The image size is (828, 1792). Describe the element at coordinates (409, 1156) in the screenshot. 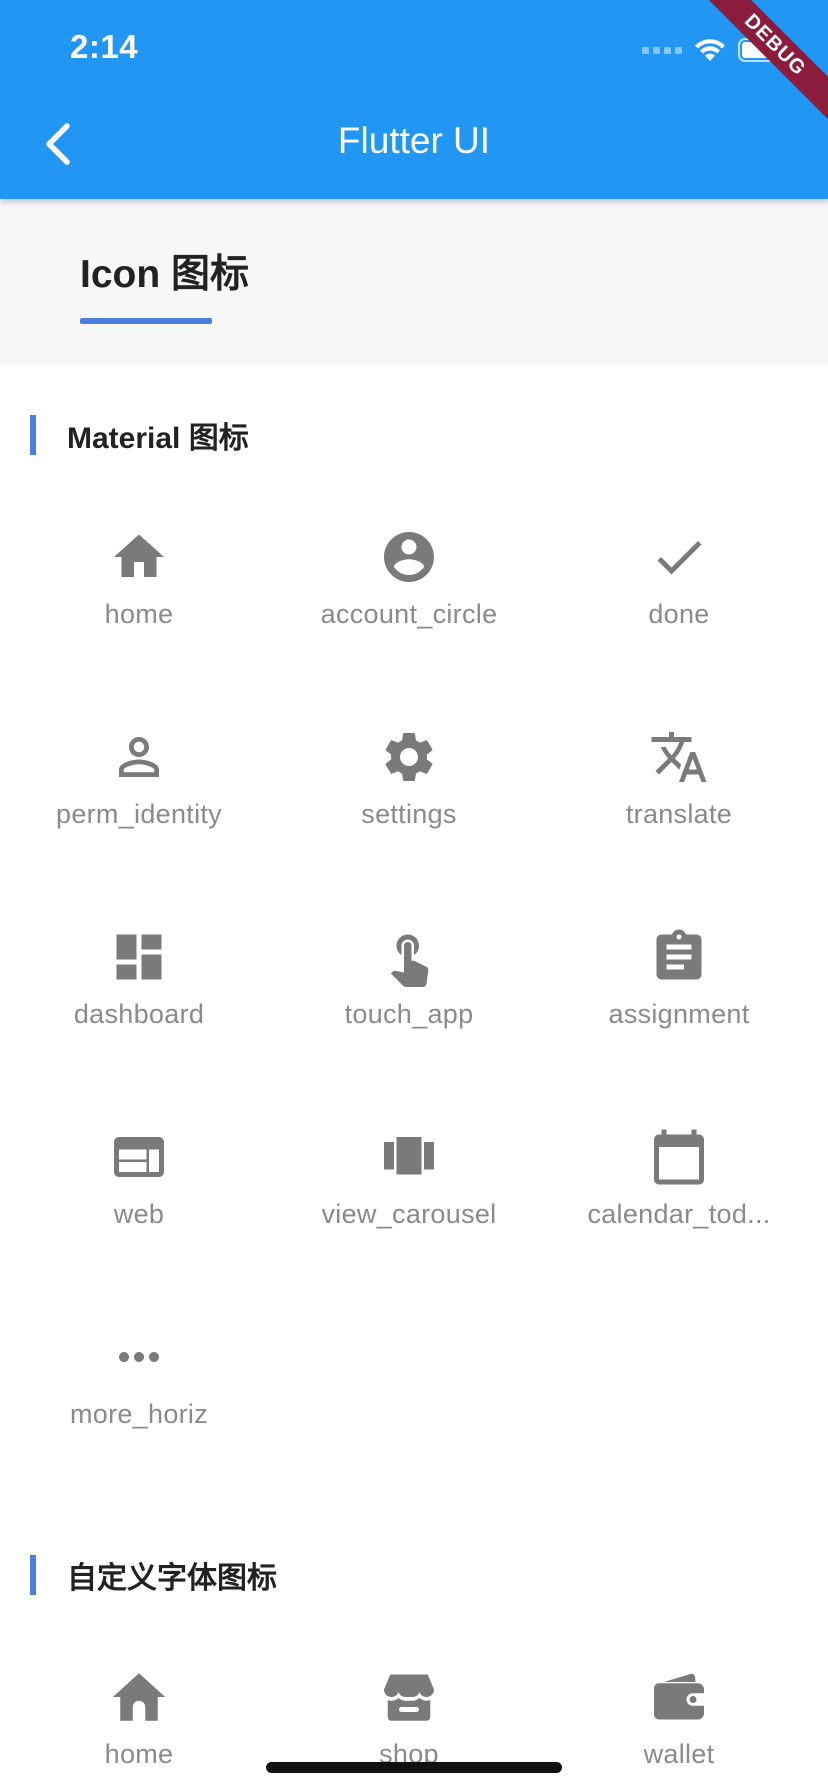

I see `carousel-icon` at that location.